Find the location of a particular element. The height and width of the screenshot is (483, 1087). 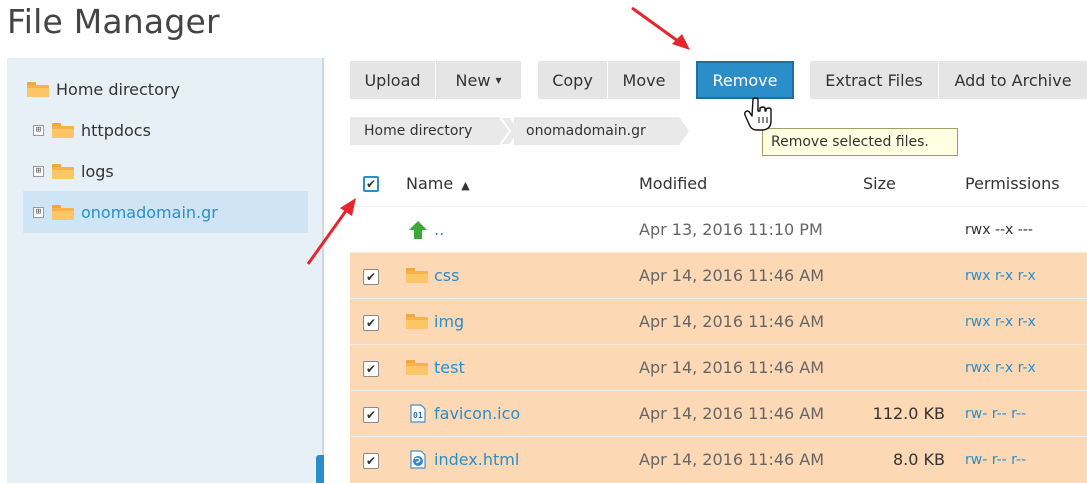

file-name-link: index.html is located at coordinates (476, 459).